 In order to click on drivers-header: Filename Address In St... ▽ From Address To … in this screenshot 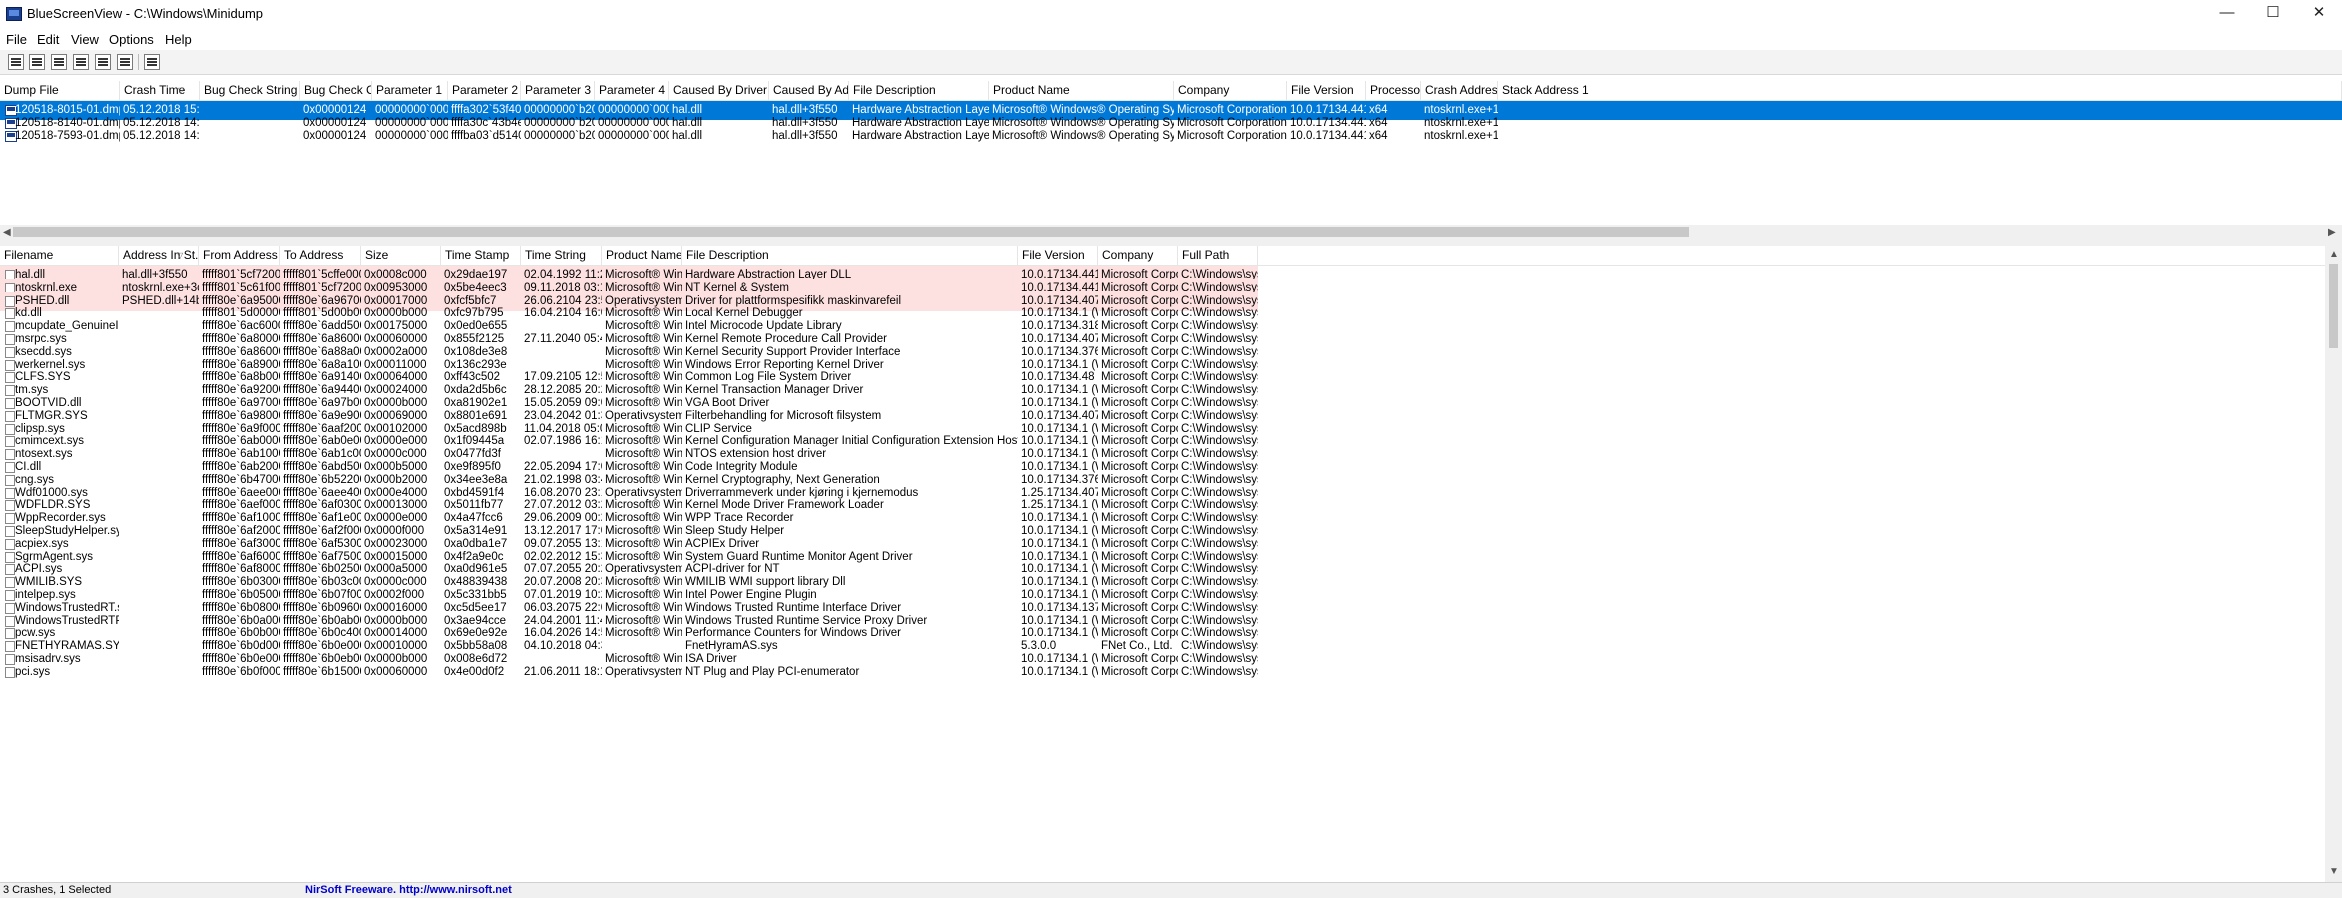, I will do `click(1162, 256)`.